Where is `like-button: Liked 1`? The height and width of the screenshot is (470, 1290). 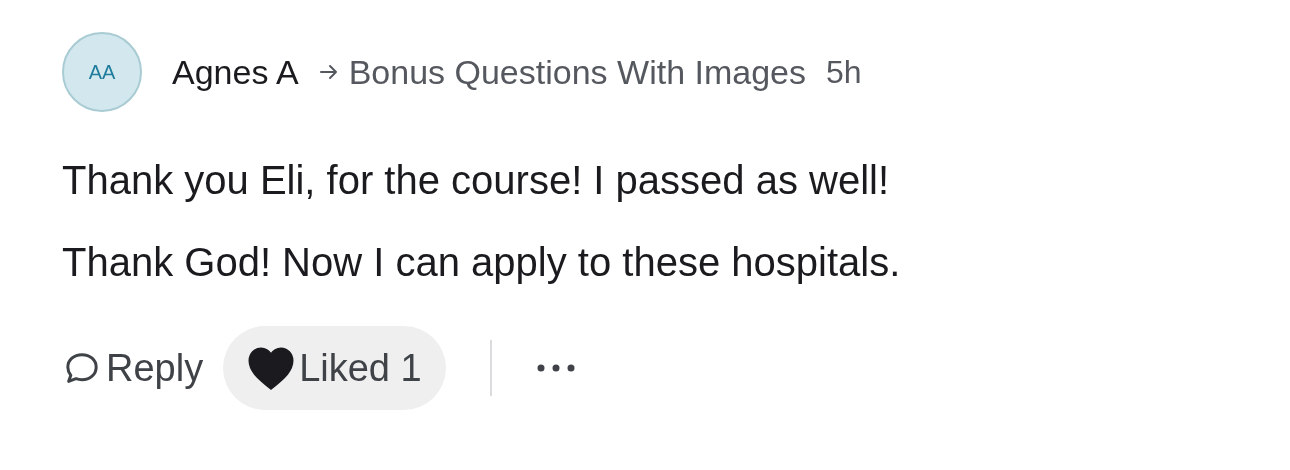 like-button: Liked 1 is located at coordinates (334, 368).